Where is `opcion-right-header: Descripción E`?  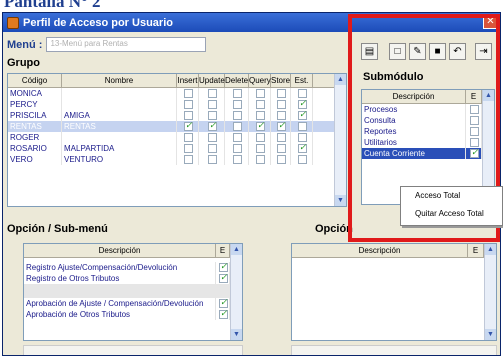
opcion-right-header: Descripción E is located at coordinates (394, 251).